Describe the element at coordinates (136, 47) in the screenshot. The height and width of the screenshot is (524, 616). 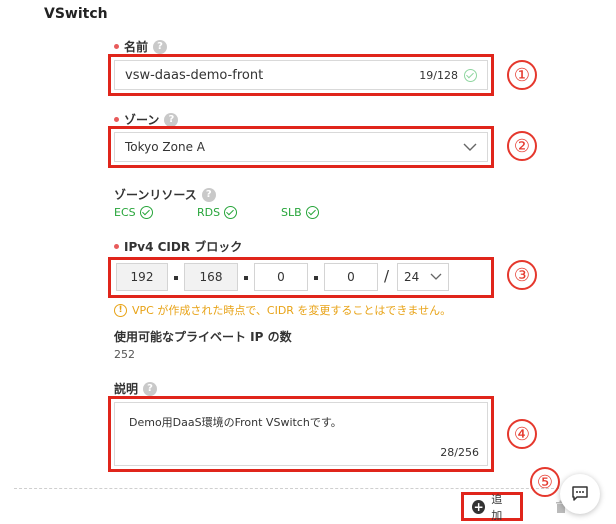
I see `name-label: 名前` at that location.